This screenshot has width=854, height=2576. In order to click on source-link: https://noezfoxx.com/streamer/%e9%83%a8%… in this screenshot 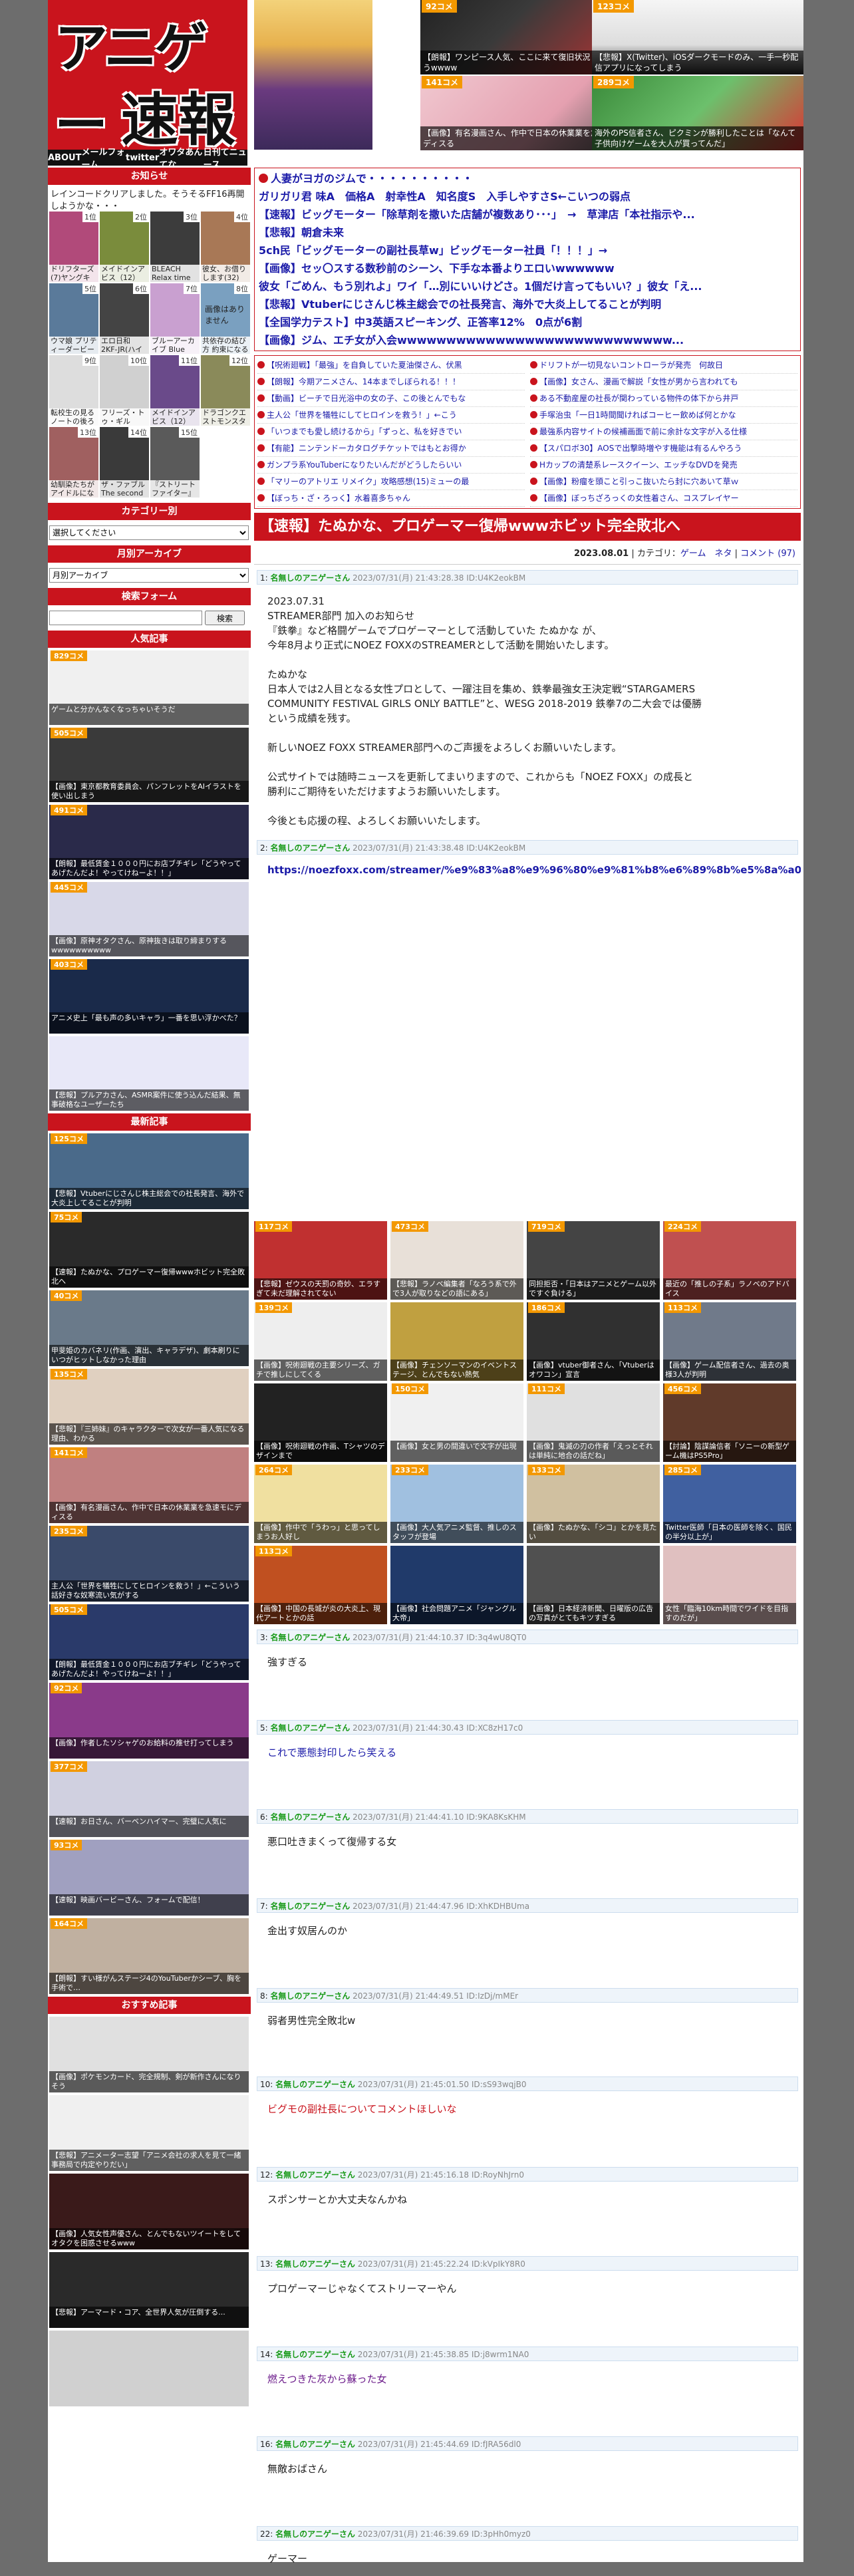, I will do `click(527, 870)`.